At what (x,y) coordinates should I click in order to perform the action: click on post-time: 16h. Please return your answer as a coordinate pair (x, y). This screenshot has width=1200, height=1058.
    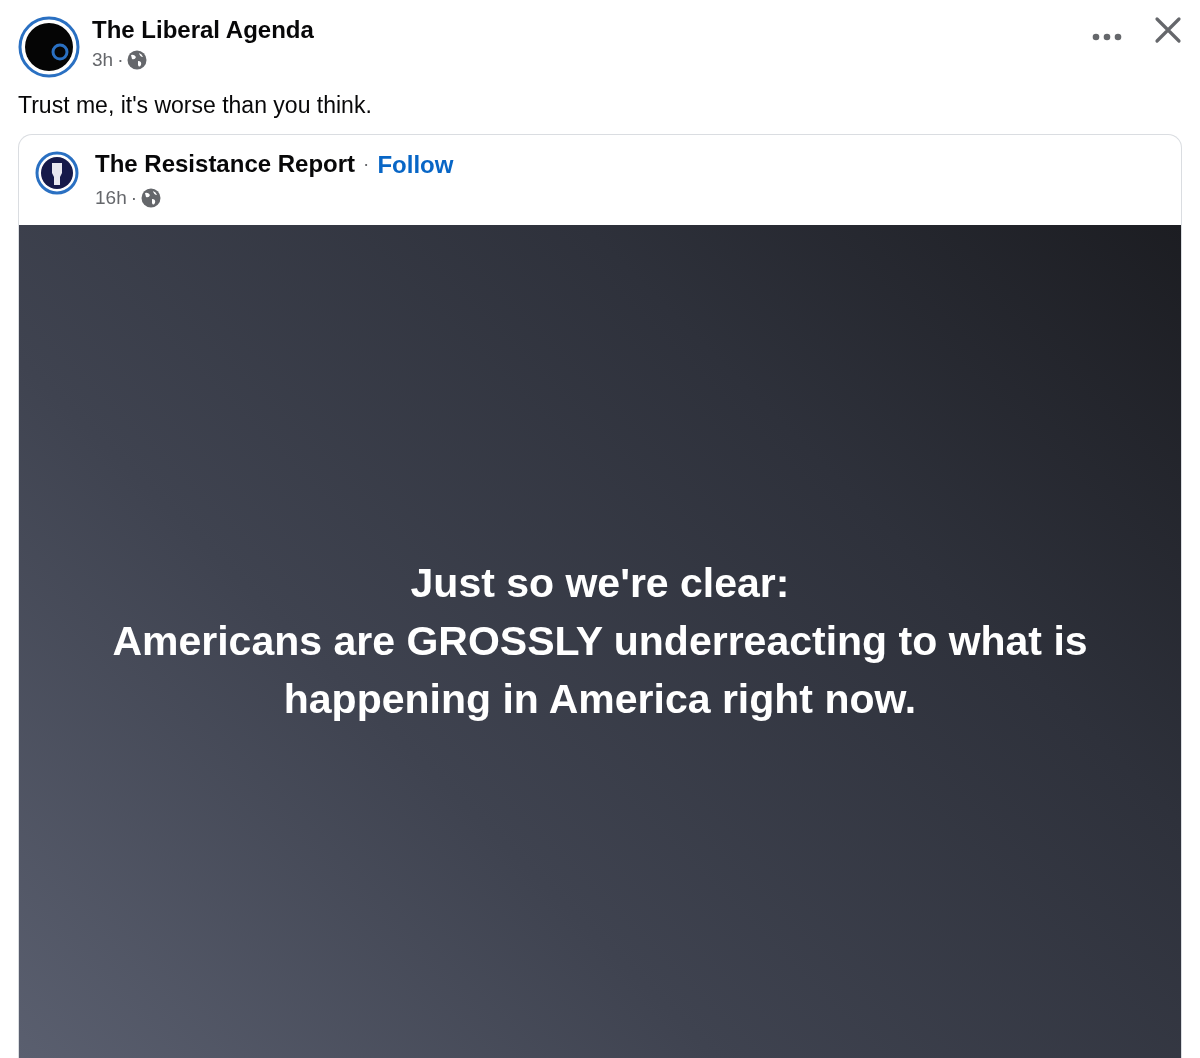
    Looking at the image, I should click on (111, 198).